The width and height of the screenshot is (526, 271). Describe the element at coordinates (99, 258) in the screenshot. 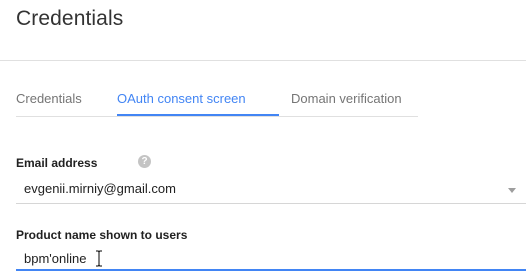

I see `text-cursor-icon` at that location.